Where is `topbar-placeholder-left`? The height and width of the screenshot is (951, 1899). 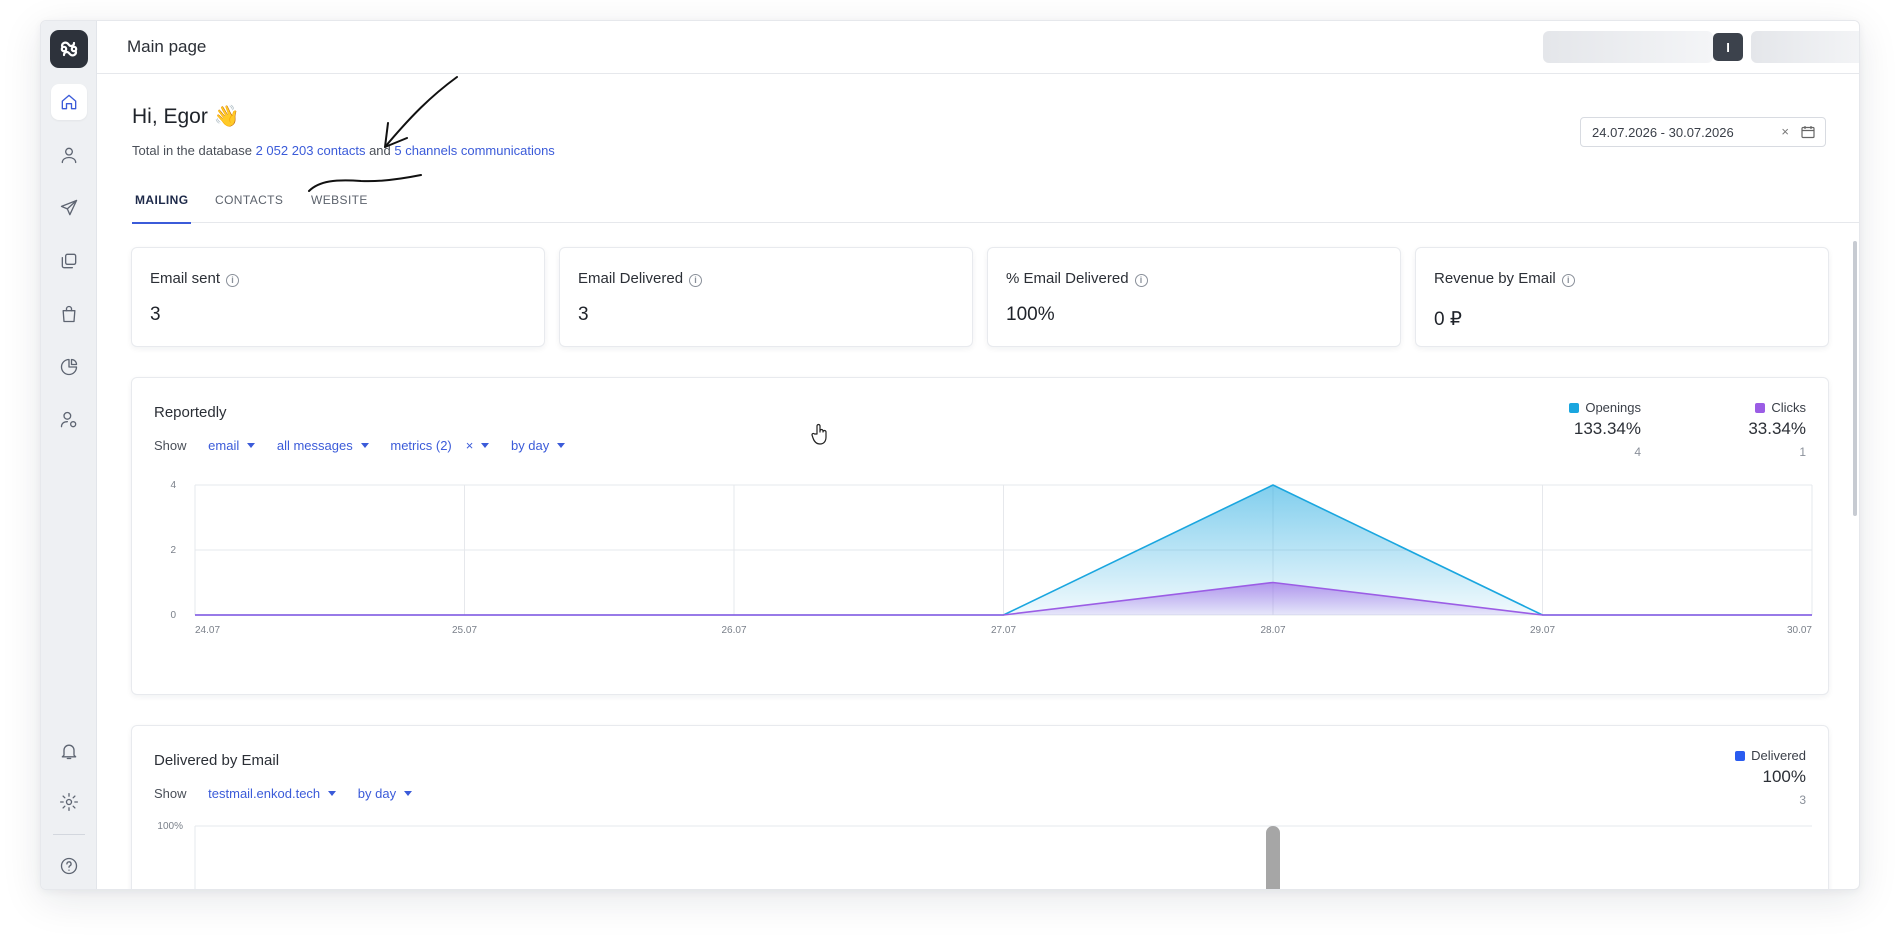
topbar-placeholder-left is located at coordinates (1628, 47).